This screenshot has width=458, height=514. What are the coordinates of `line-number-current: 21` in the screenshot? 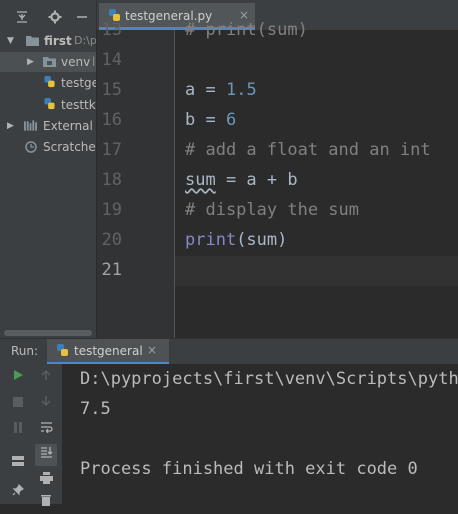 It's located at (111, 270).